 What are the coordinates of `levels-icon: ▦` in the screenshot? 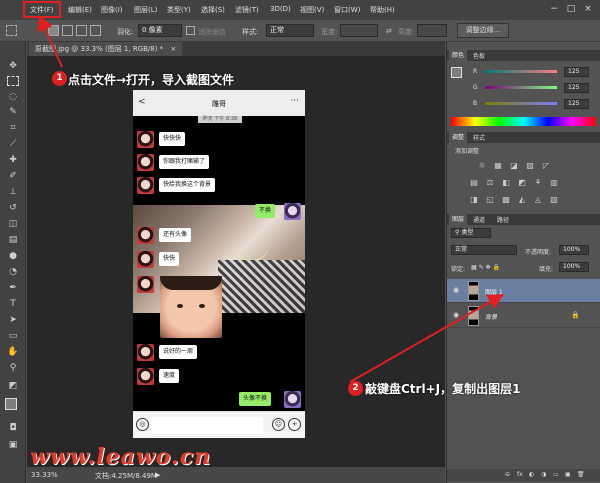 It's located at (498, 165).